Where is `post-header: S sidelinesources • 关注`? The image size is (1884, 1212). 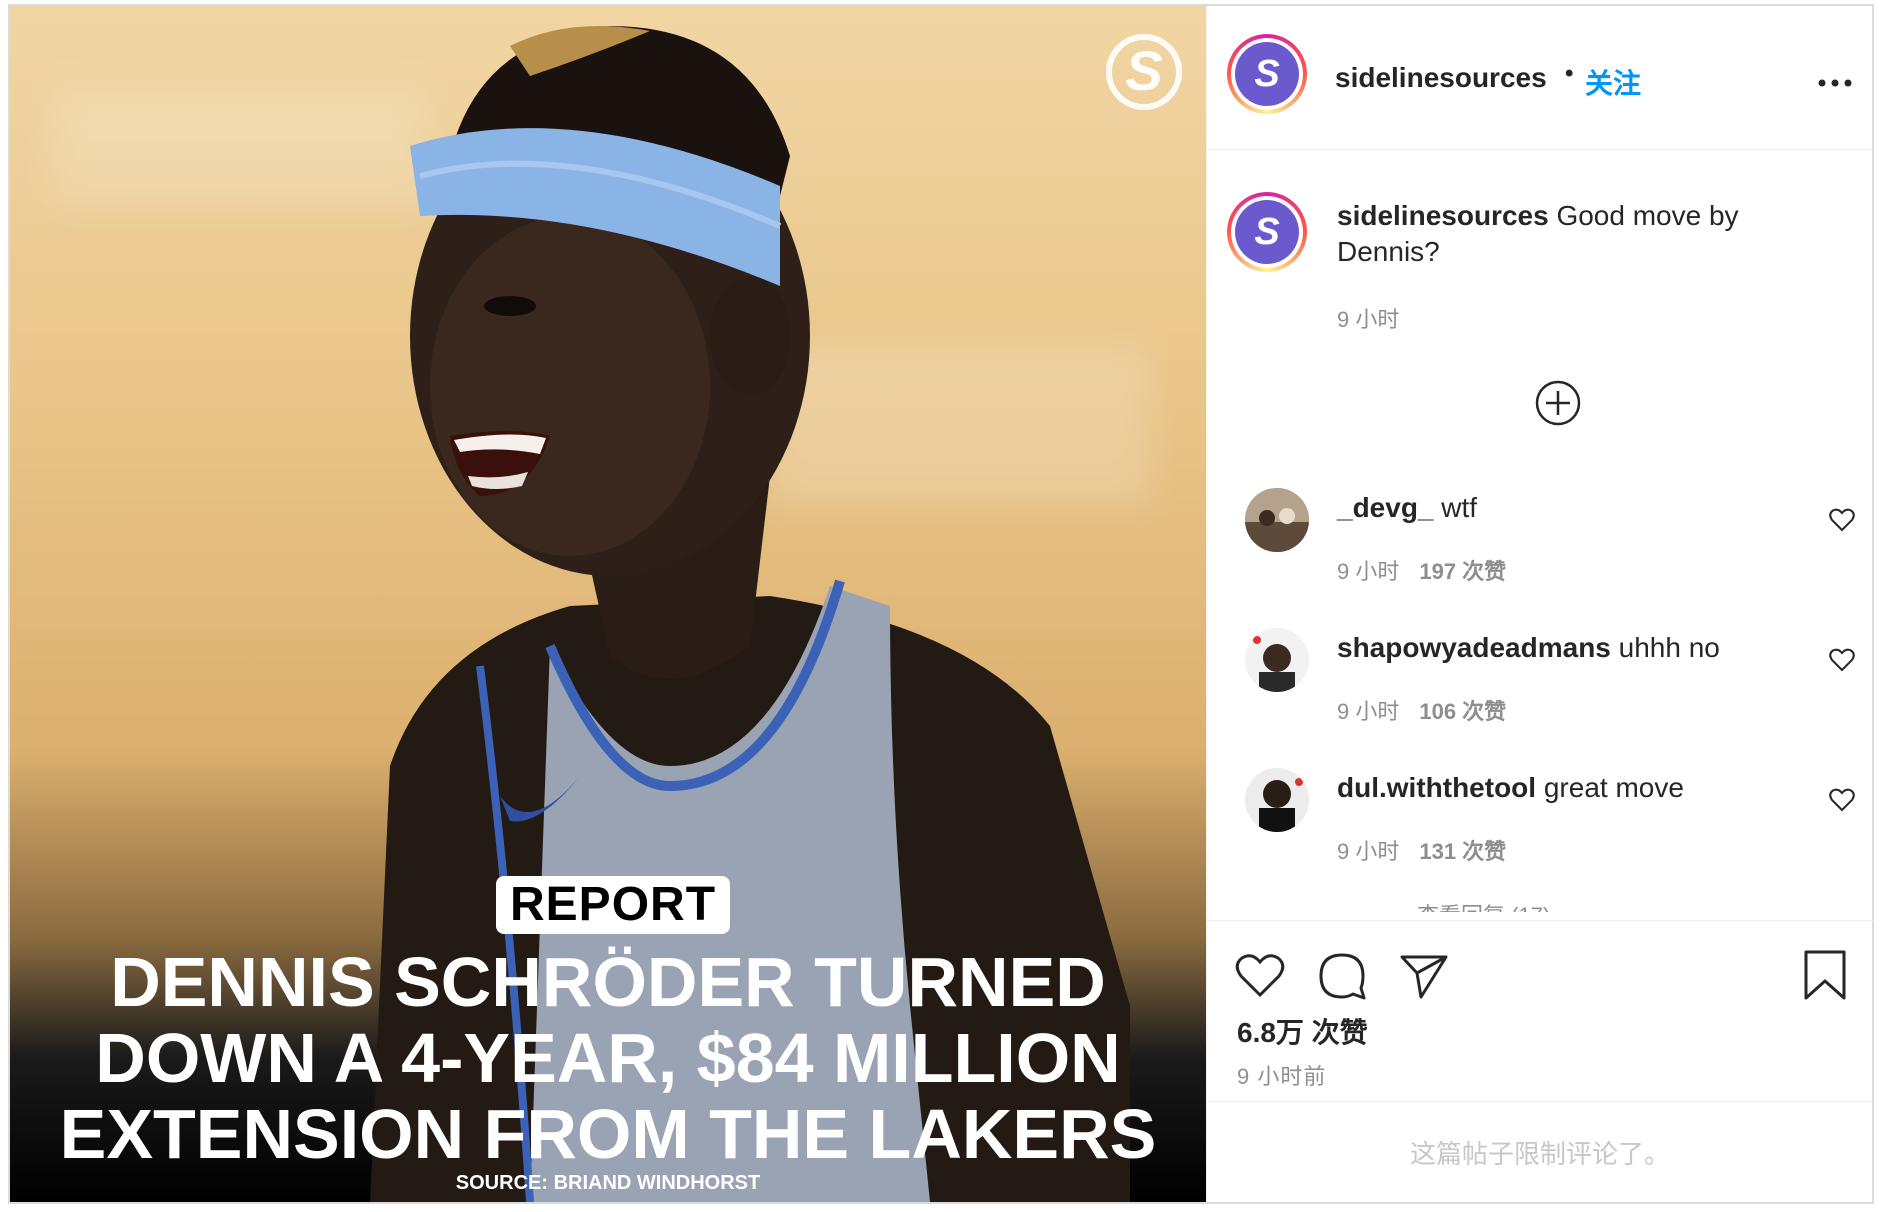 post-header: S sidelinesources • 关注 is located at coordinates (1540, 78).